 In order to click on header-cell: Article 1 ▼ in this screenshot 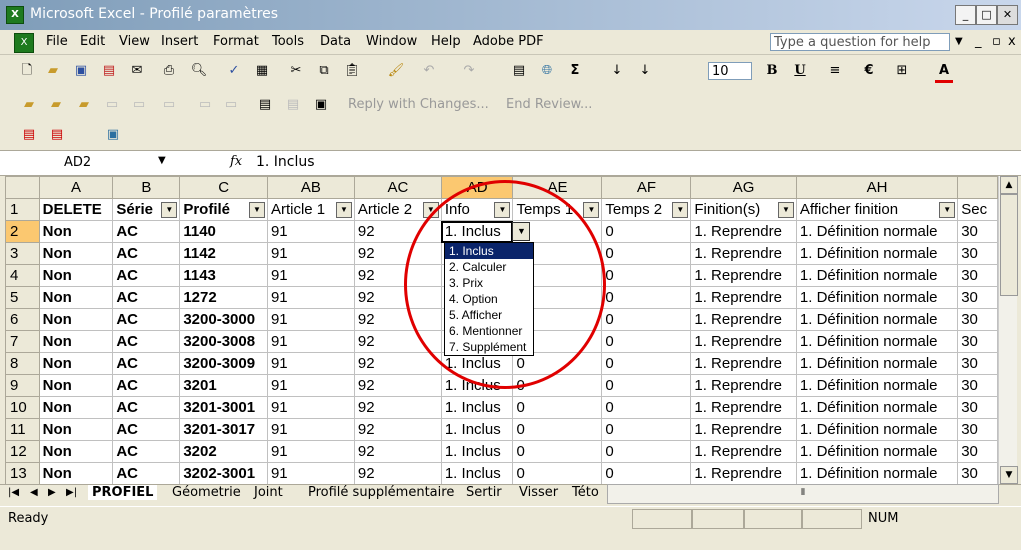, I will do `click(310, 209)`.